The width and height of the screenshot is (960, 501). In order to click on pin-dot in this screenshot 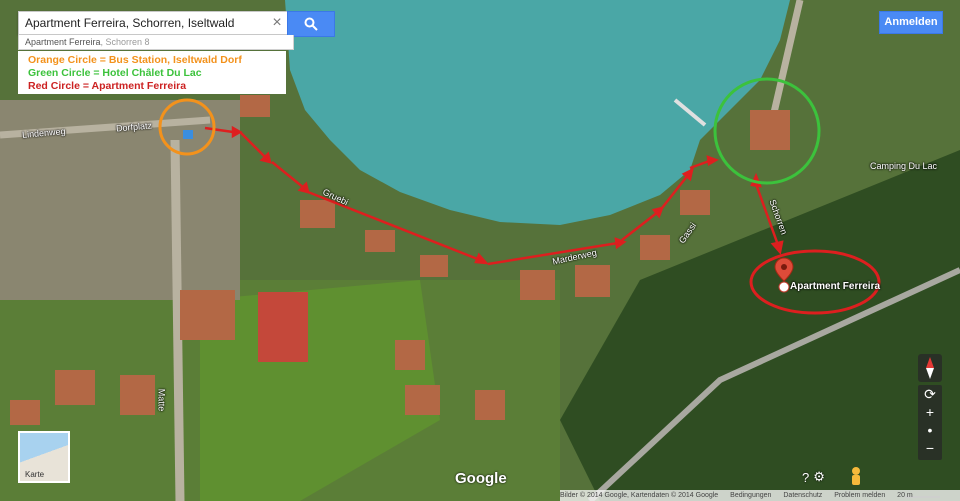, I will do `click(784, 267)`.